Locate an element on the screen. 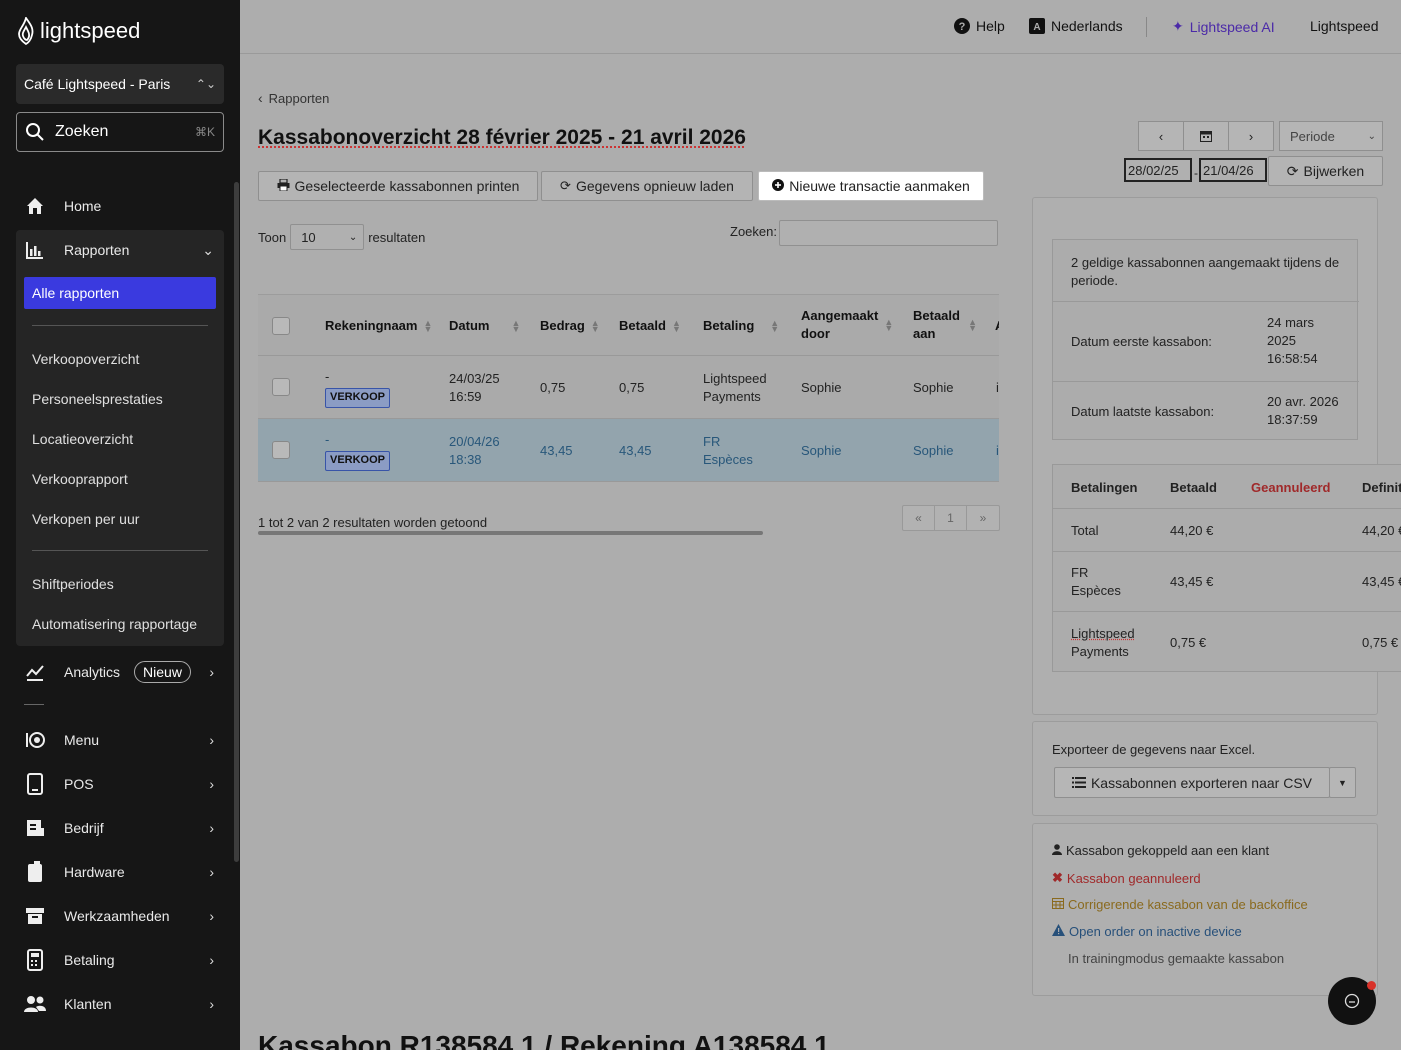 Image resolution: width=1401 pixels, height=1050 pixels. plus-circle-icon is located at coordinates (778, 186).